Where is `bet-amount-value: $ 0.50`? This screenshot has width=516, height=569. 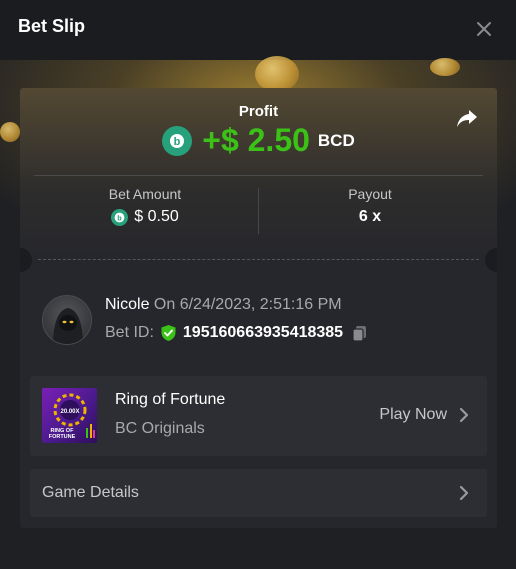
bet-amount-value: $ 0.50 is located at coordinates (156, 216).